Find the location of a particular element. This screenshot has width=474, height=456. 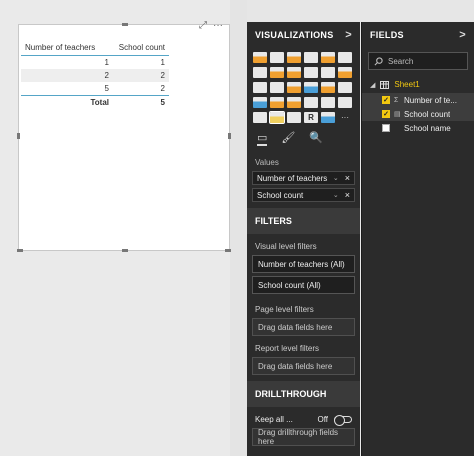

column-header-teachers: Number of teachers is located at coordinates (67, 47).